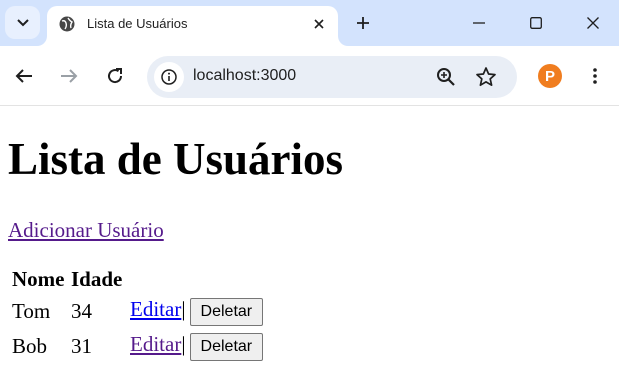 This screenshot has width=619, height=372. I want to click on site-info-icon, so click(169, 77).